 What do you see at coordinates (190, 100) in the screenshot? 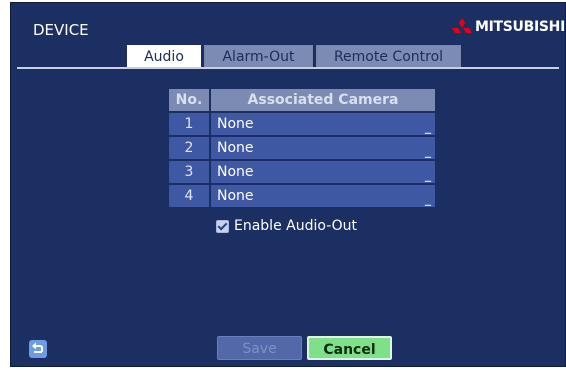
I see `column-header-no: No.` at bounding box center [190, 100].